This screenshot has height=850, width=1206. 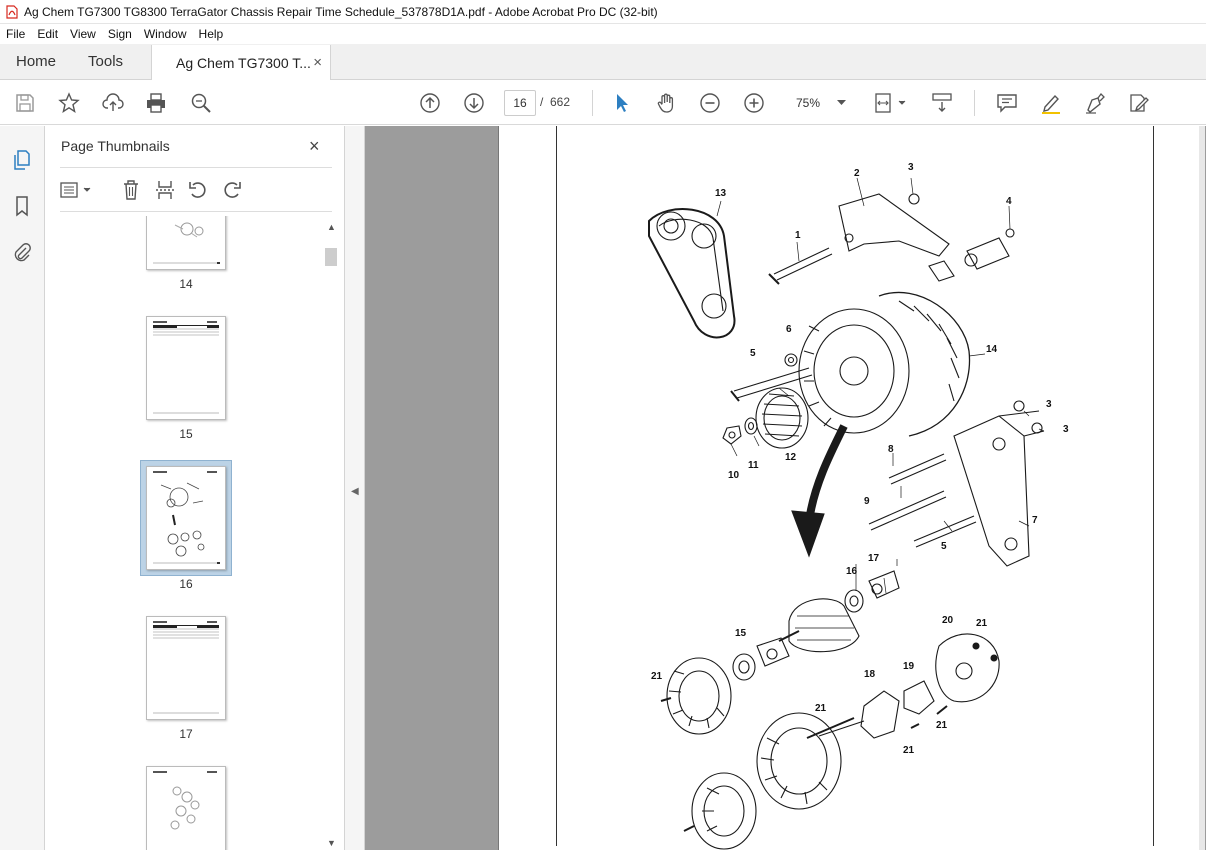 What do you see at coordinates (77, 190) in the screenshot?
I see `thumbnail-options-icon` at bounding box center [77, 190].